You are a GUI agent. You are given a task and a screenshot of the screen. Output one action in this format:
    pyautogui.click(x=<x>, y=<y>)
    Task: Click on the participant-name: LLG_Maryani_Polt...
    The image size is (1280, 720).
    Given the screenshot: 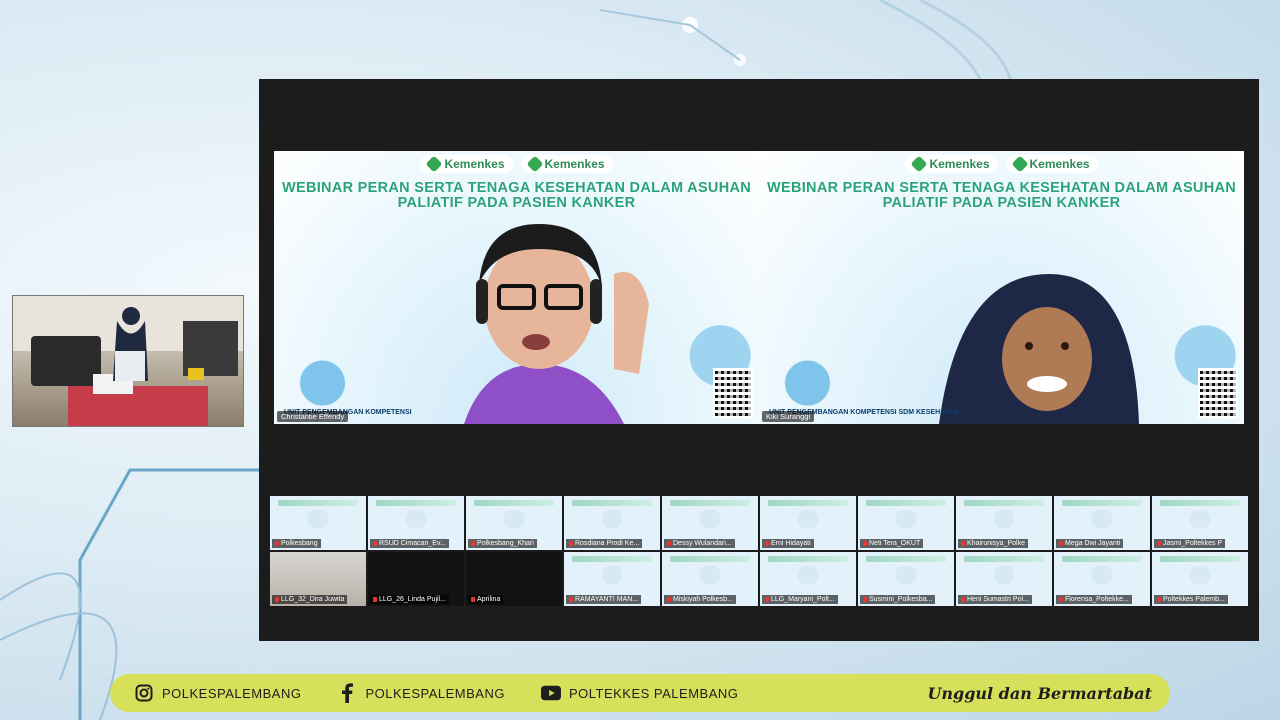 What is the action you would take?
    pyautogui.click(x=800, y=599)
    